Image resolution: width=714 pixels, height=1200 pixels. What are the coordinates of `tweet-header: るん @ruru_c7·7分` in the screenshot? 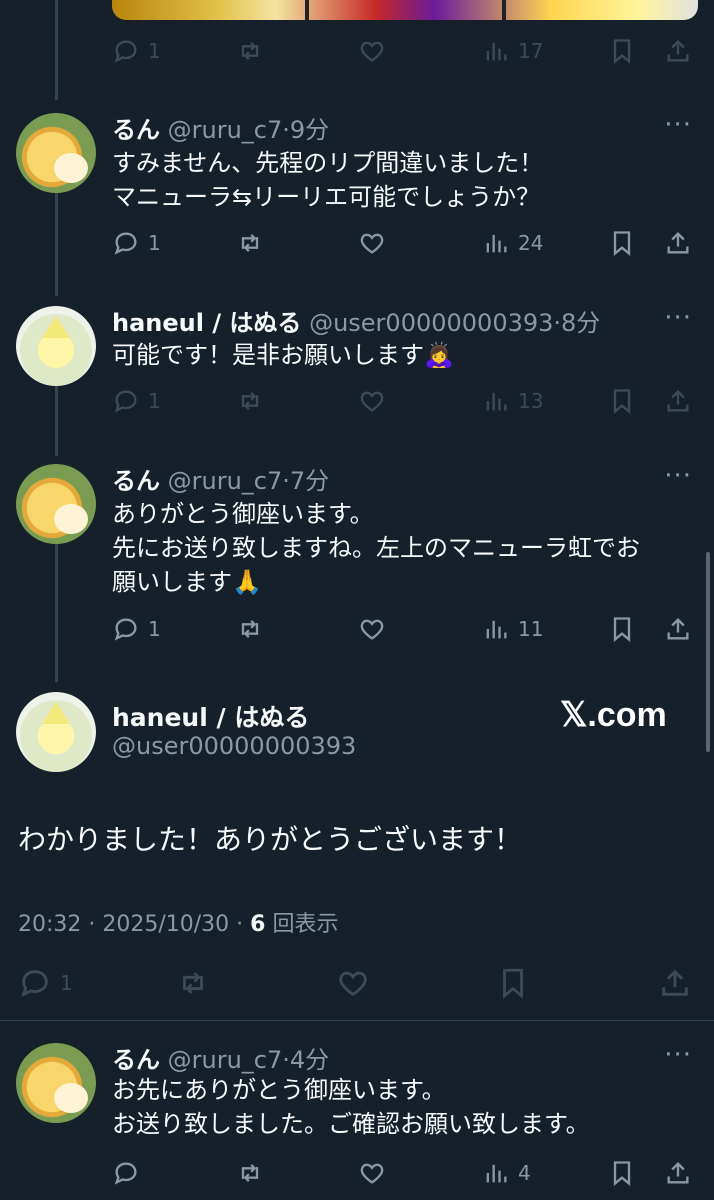 It's located at (221, 481).